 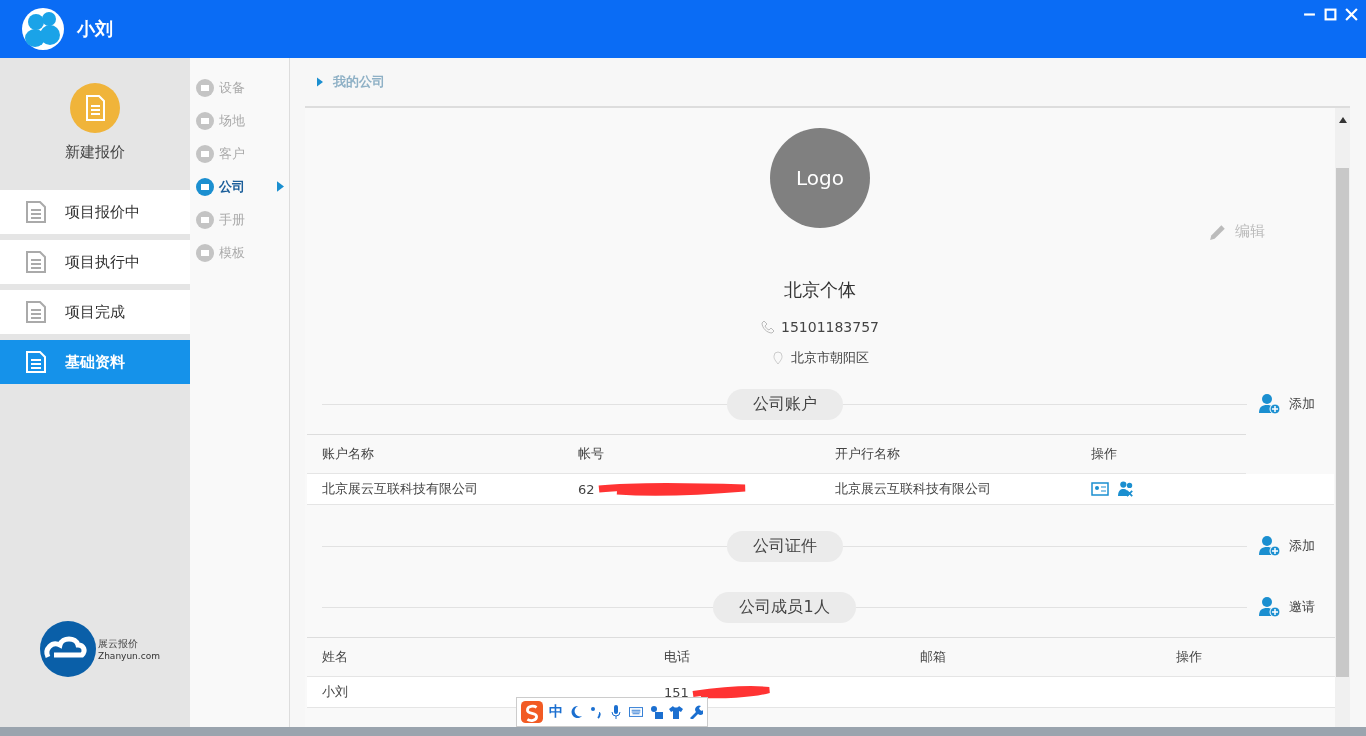 What do you see at coordinates (1100, 489) in the screenshot?
I see `id-card-icon` at bounding box center [1100, 489].